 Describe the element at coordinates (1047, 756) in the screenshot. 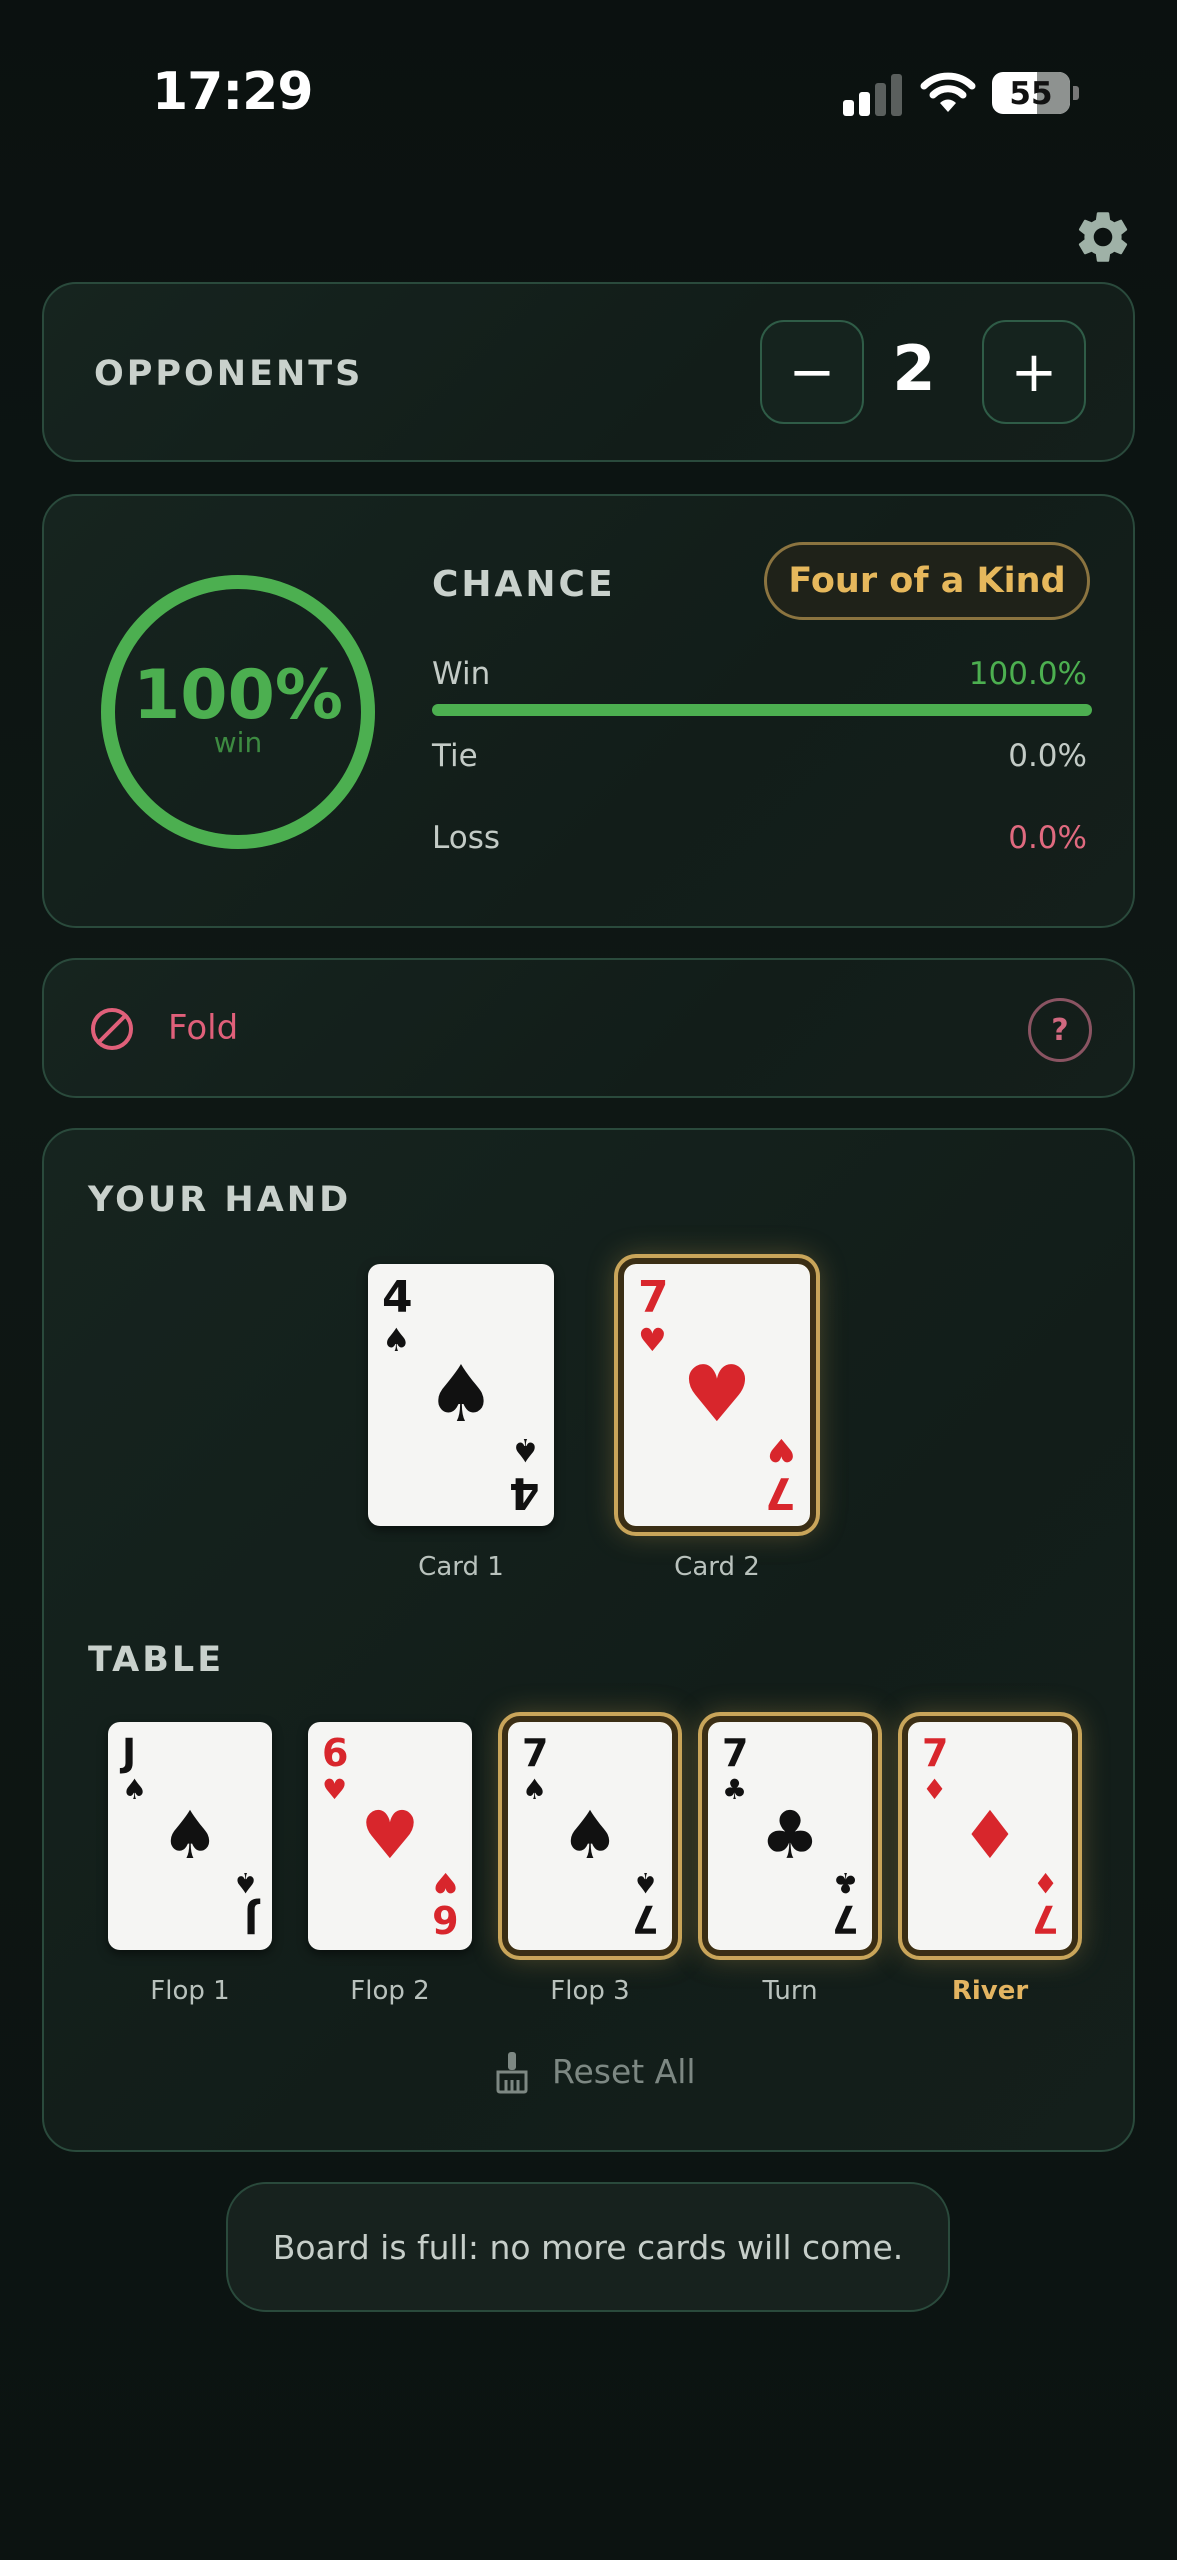

I see `tie-value: 0.0%` at that location.